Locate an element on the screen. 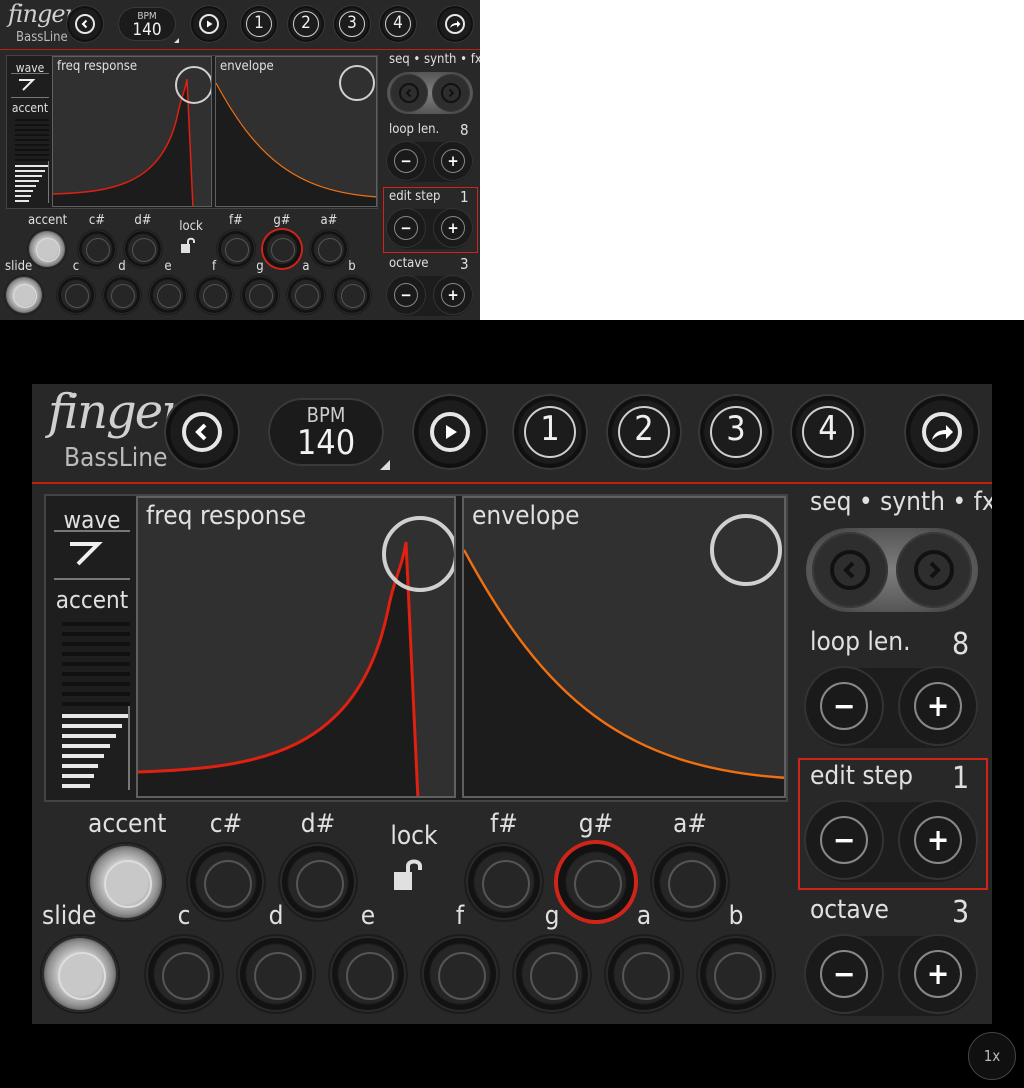  page-nav is located at coordinates (892, 570).